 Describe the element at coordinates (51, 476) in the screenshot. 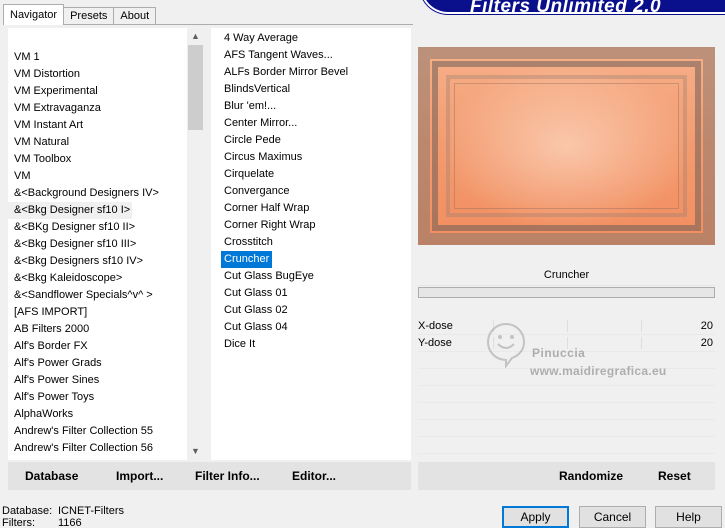

I see `database-button: Database` at that location.